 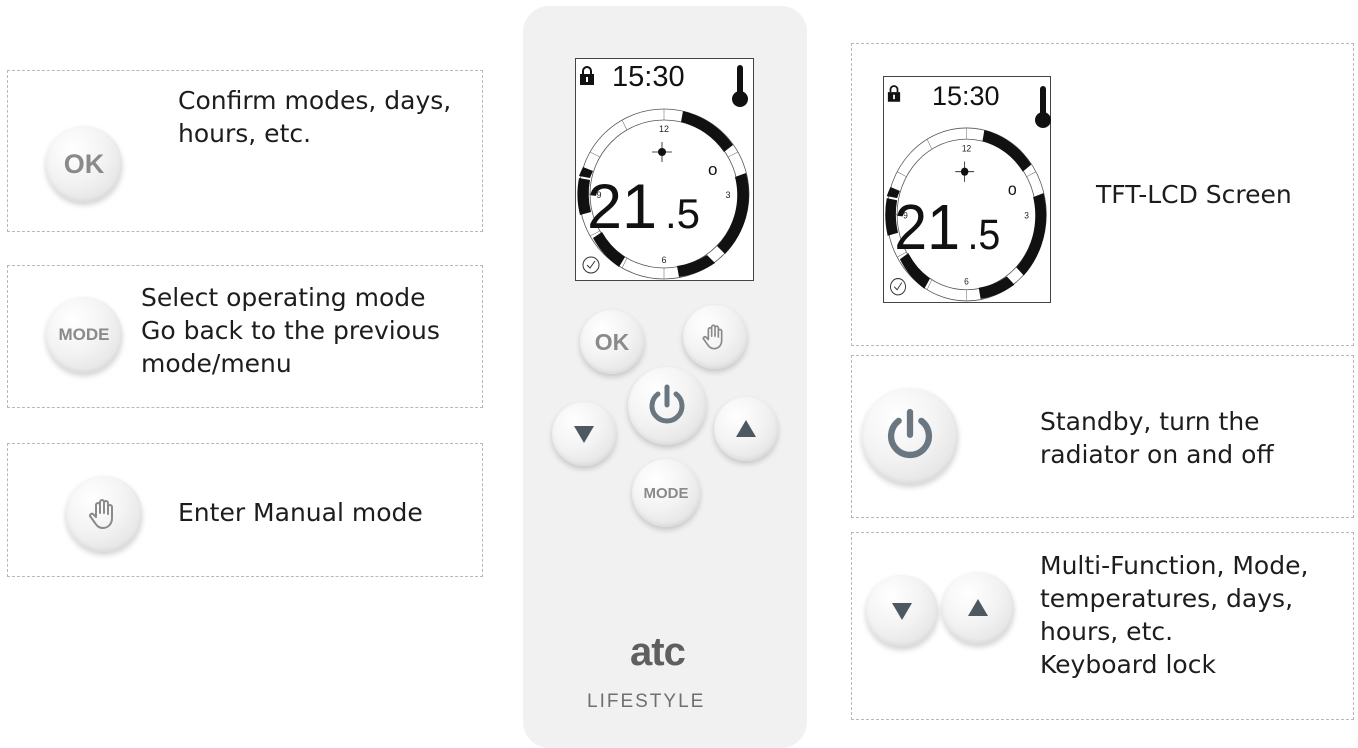 I want to click on ok-button-label: OK, so click(x=84, y=163).